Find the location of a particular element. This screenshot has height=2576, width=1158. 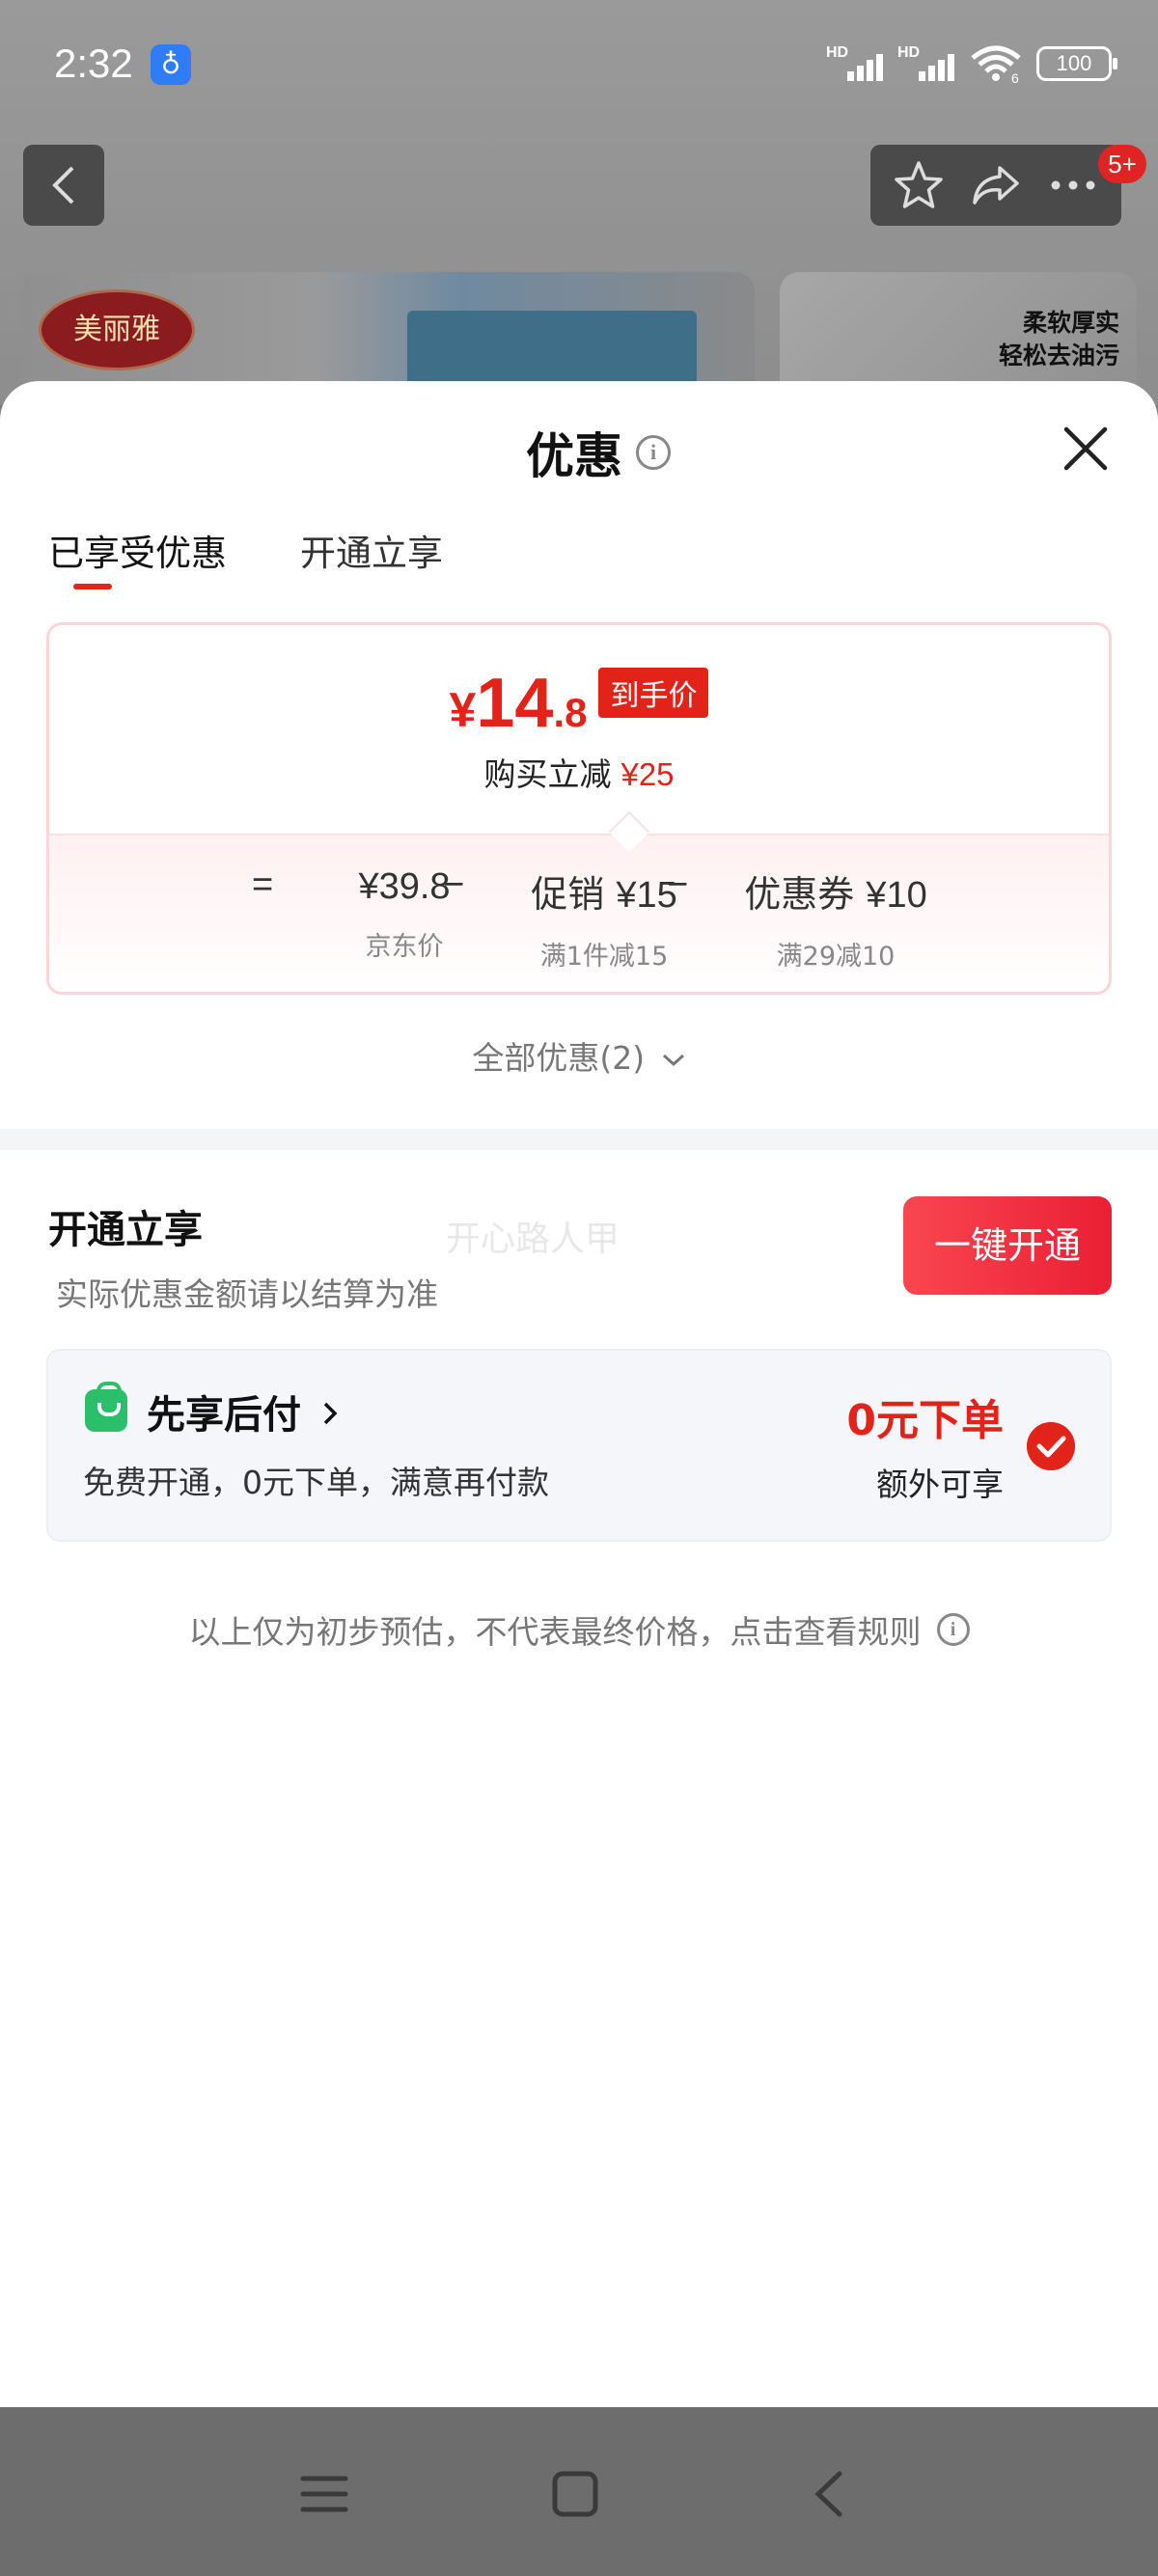

check-icon is located at coordinates (1051, 1446).